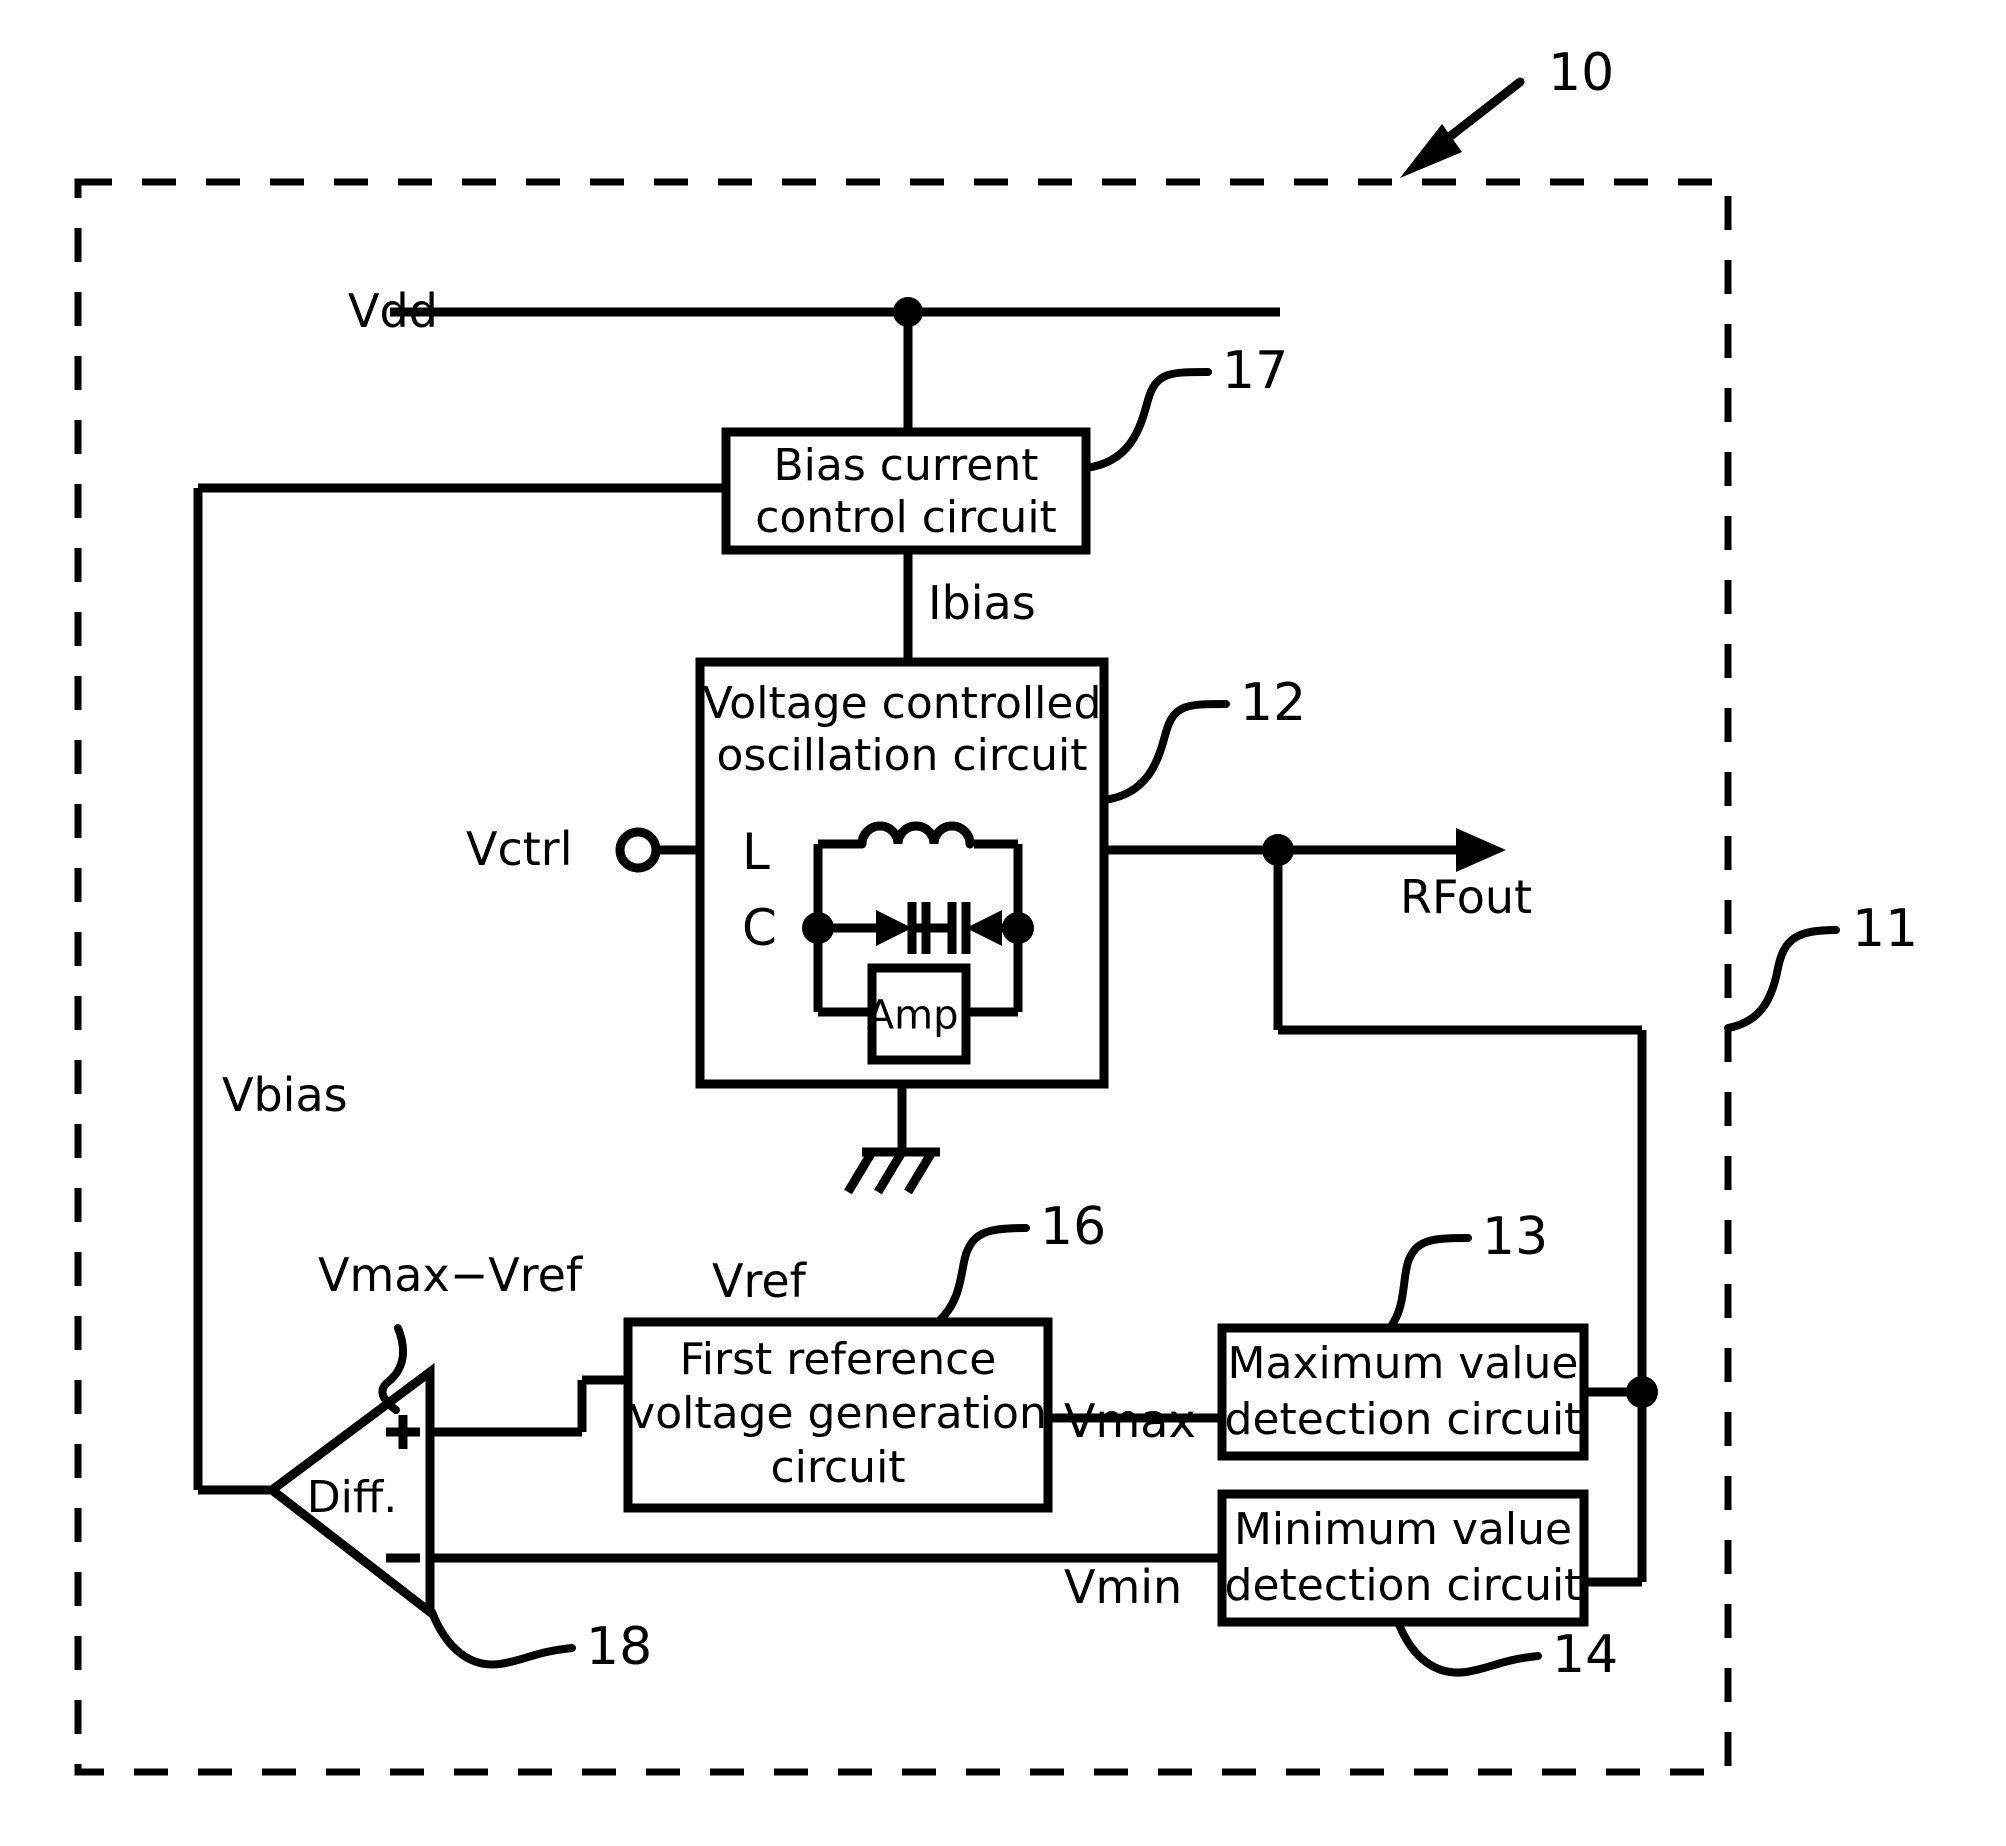 Image resolution: width=2006 pixels, height=1846 pixels. I want to click on signal-label-rfout: RFout, so click(1466, 897).